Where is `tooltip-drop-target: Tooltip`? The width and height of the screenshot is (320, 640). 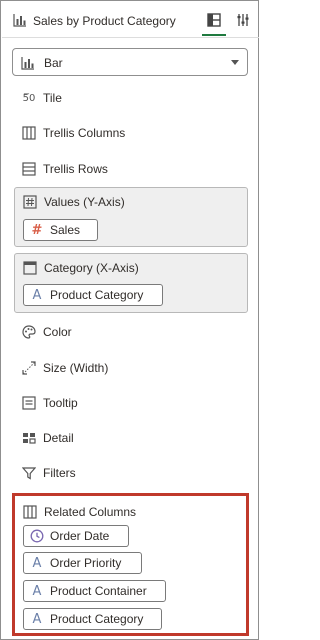
tooltip-drop-target: Tooltip is located at coordinates (50, 403).